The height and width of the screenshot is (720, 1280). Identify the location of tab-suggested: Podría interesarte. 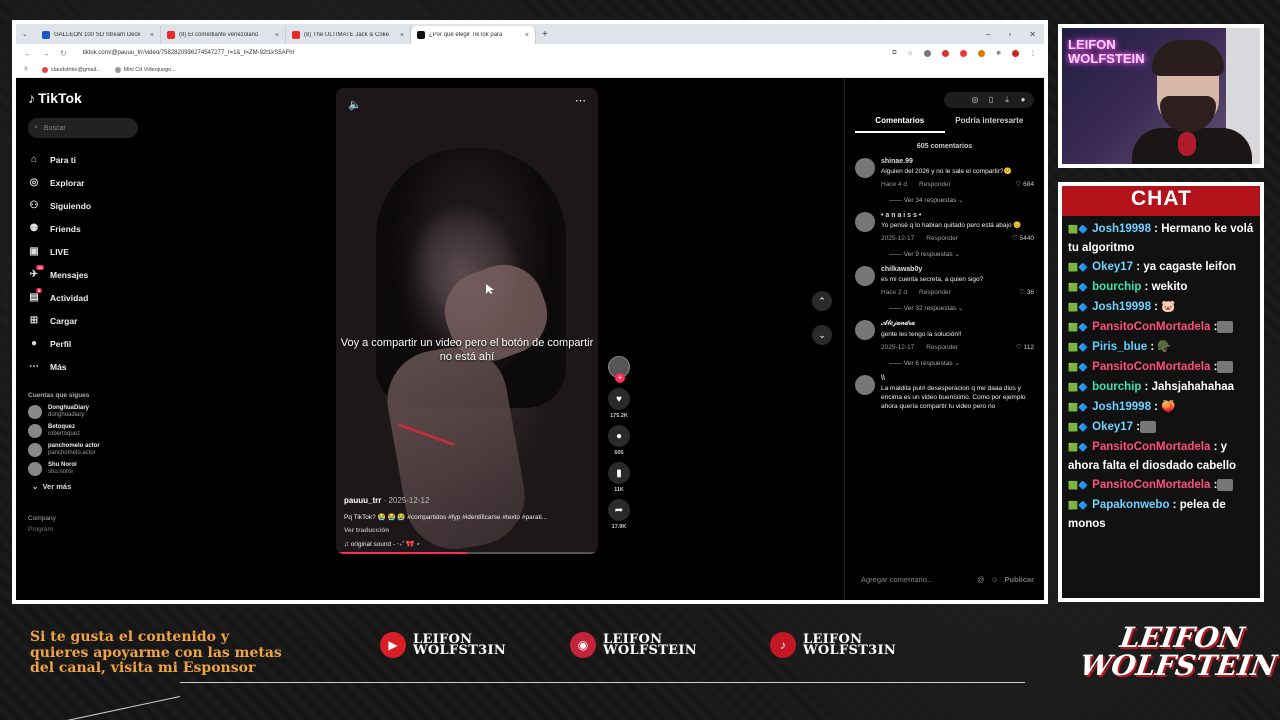
(990, 124).